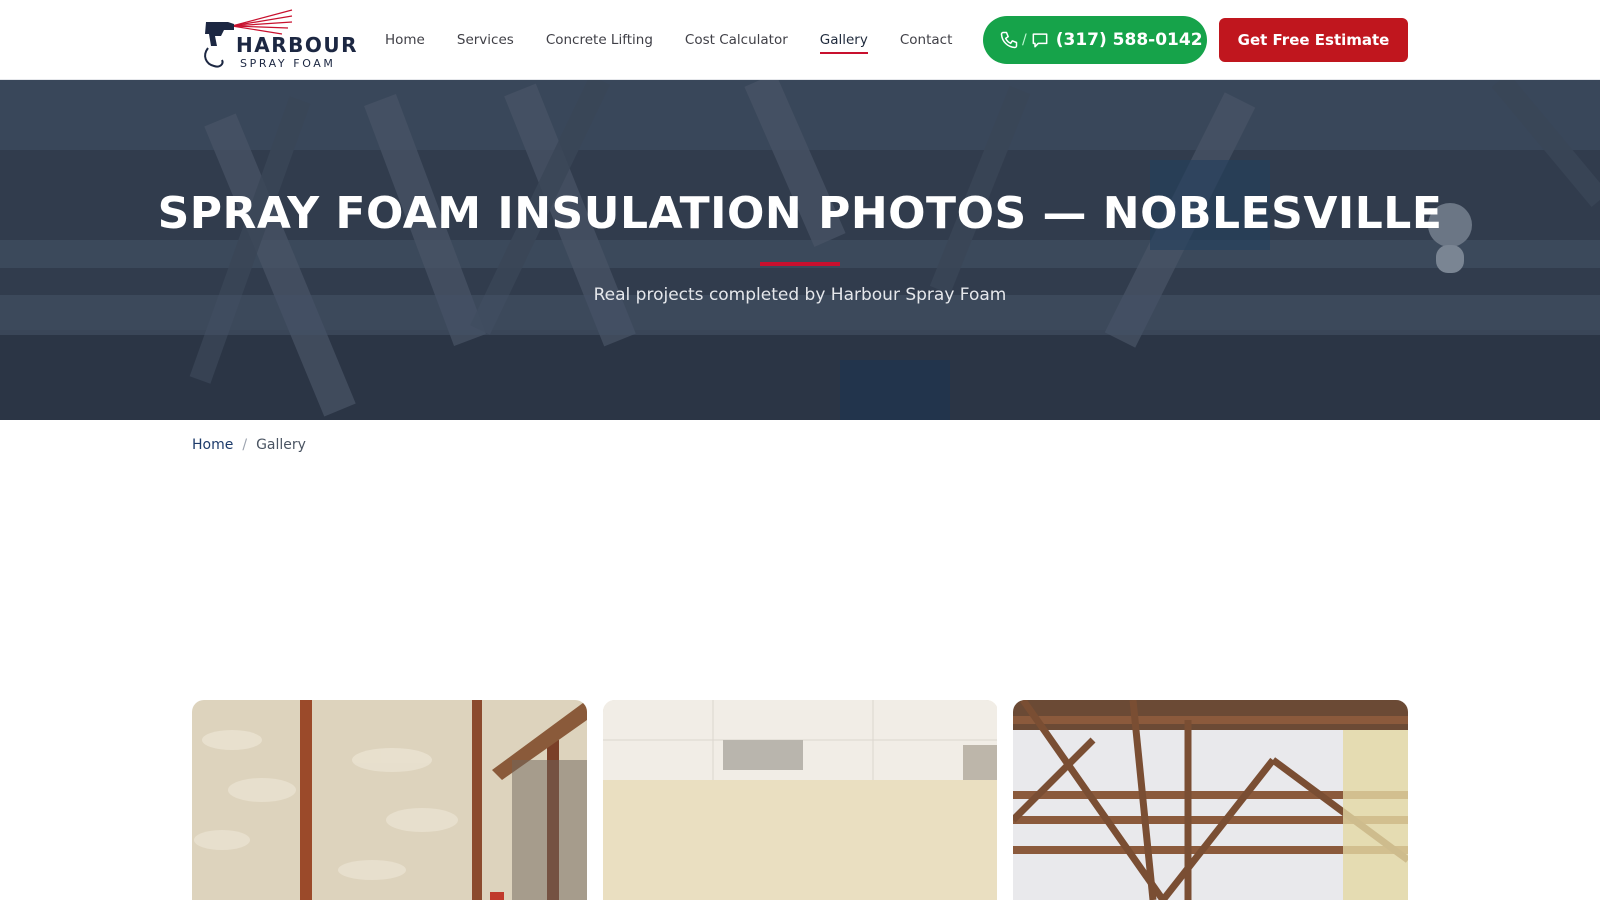 Image resolution: width=1600 pixels, height=900 pixels. Describe the element at coordinates (212, 445) in the screenshot. I see `breadcrumb-home-link: Home` at that location.